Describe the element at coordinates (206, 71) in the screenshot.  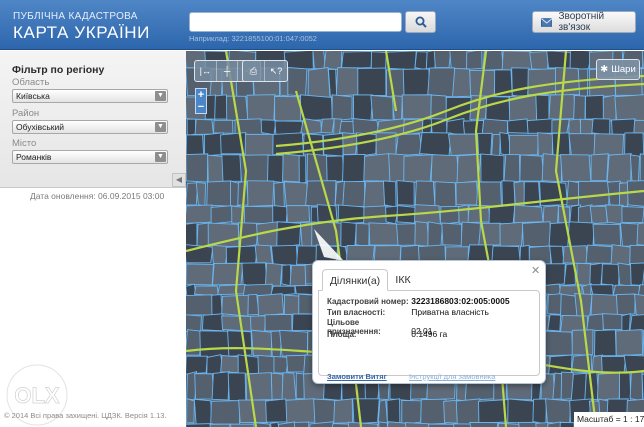
I see `measure-distance-icon: |↔` at that location.